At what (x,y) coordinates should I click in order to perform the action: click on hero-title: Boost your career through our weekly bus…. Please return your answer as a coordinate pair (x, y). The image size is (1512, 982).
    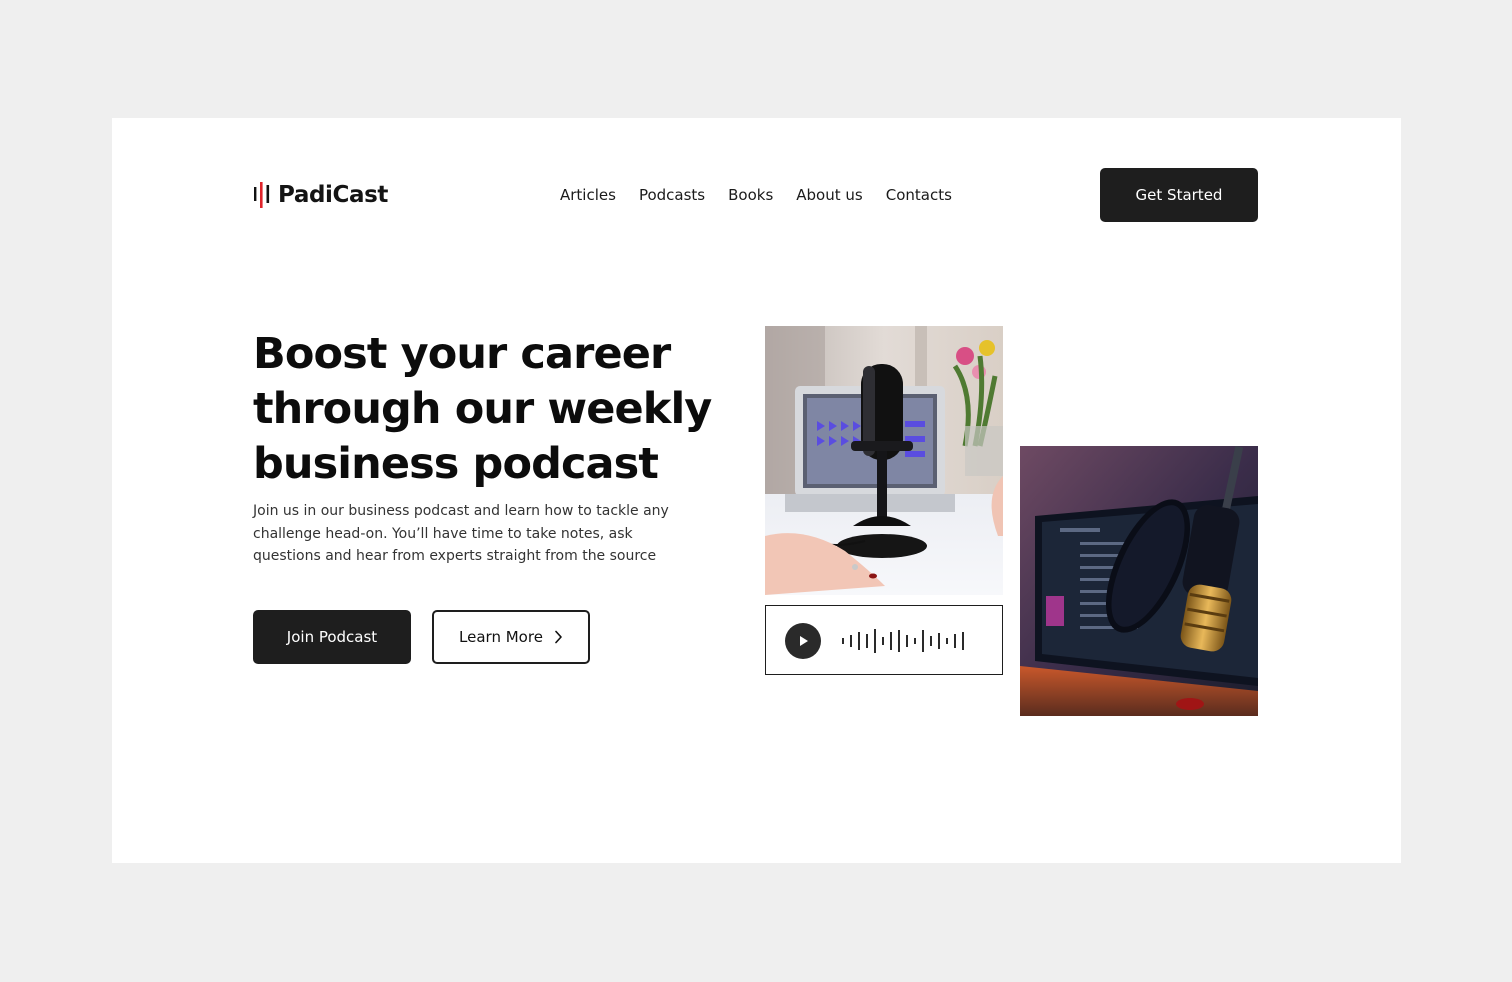
    Looking at the image, I should click on (482, 409).